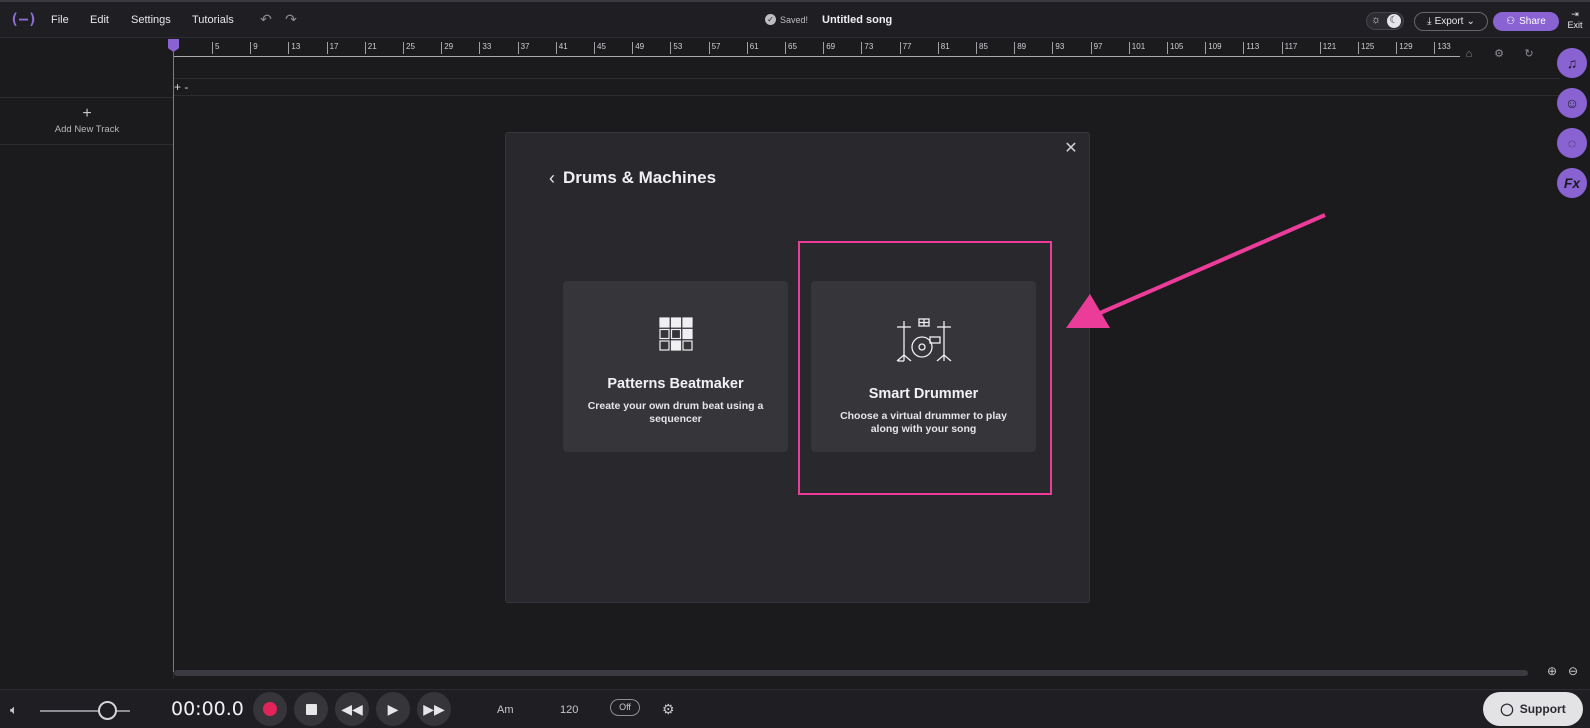  What do you see at coordinates (1385, 21) in the screenshot?
I see `theme-toggle: ☼ ☾` at bounding box center [1385, 21].